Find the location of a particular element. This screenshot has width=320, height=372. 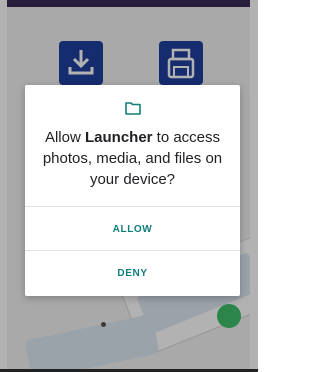

allow-button: ALLOW is located at coordinates (132, 229).